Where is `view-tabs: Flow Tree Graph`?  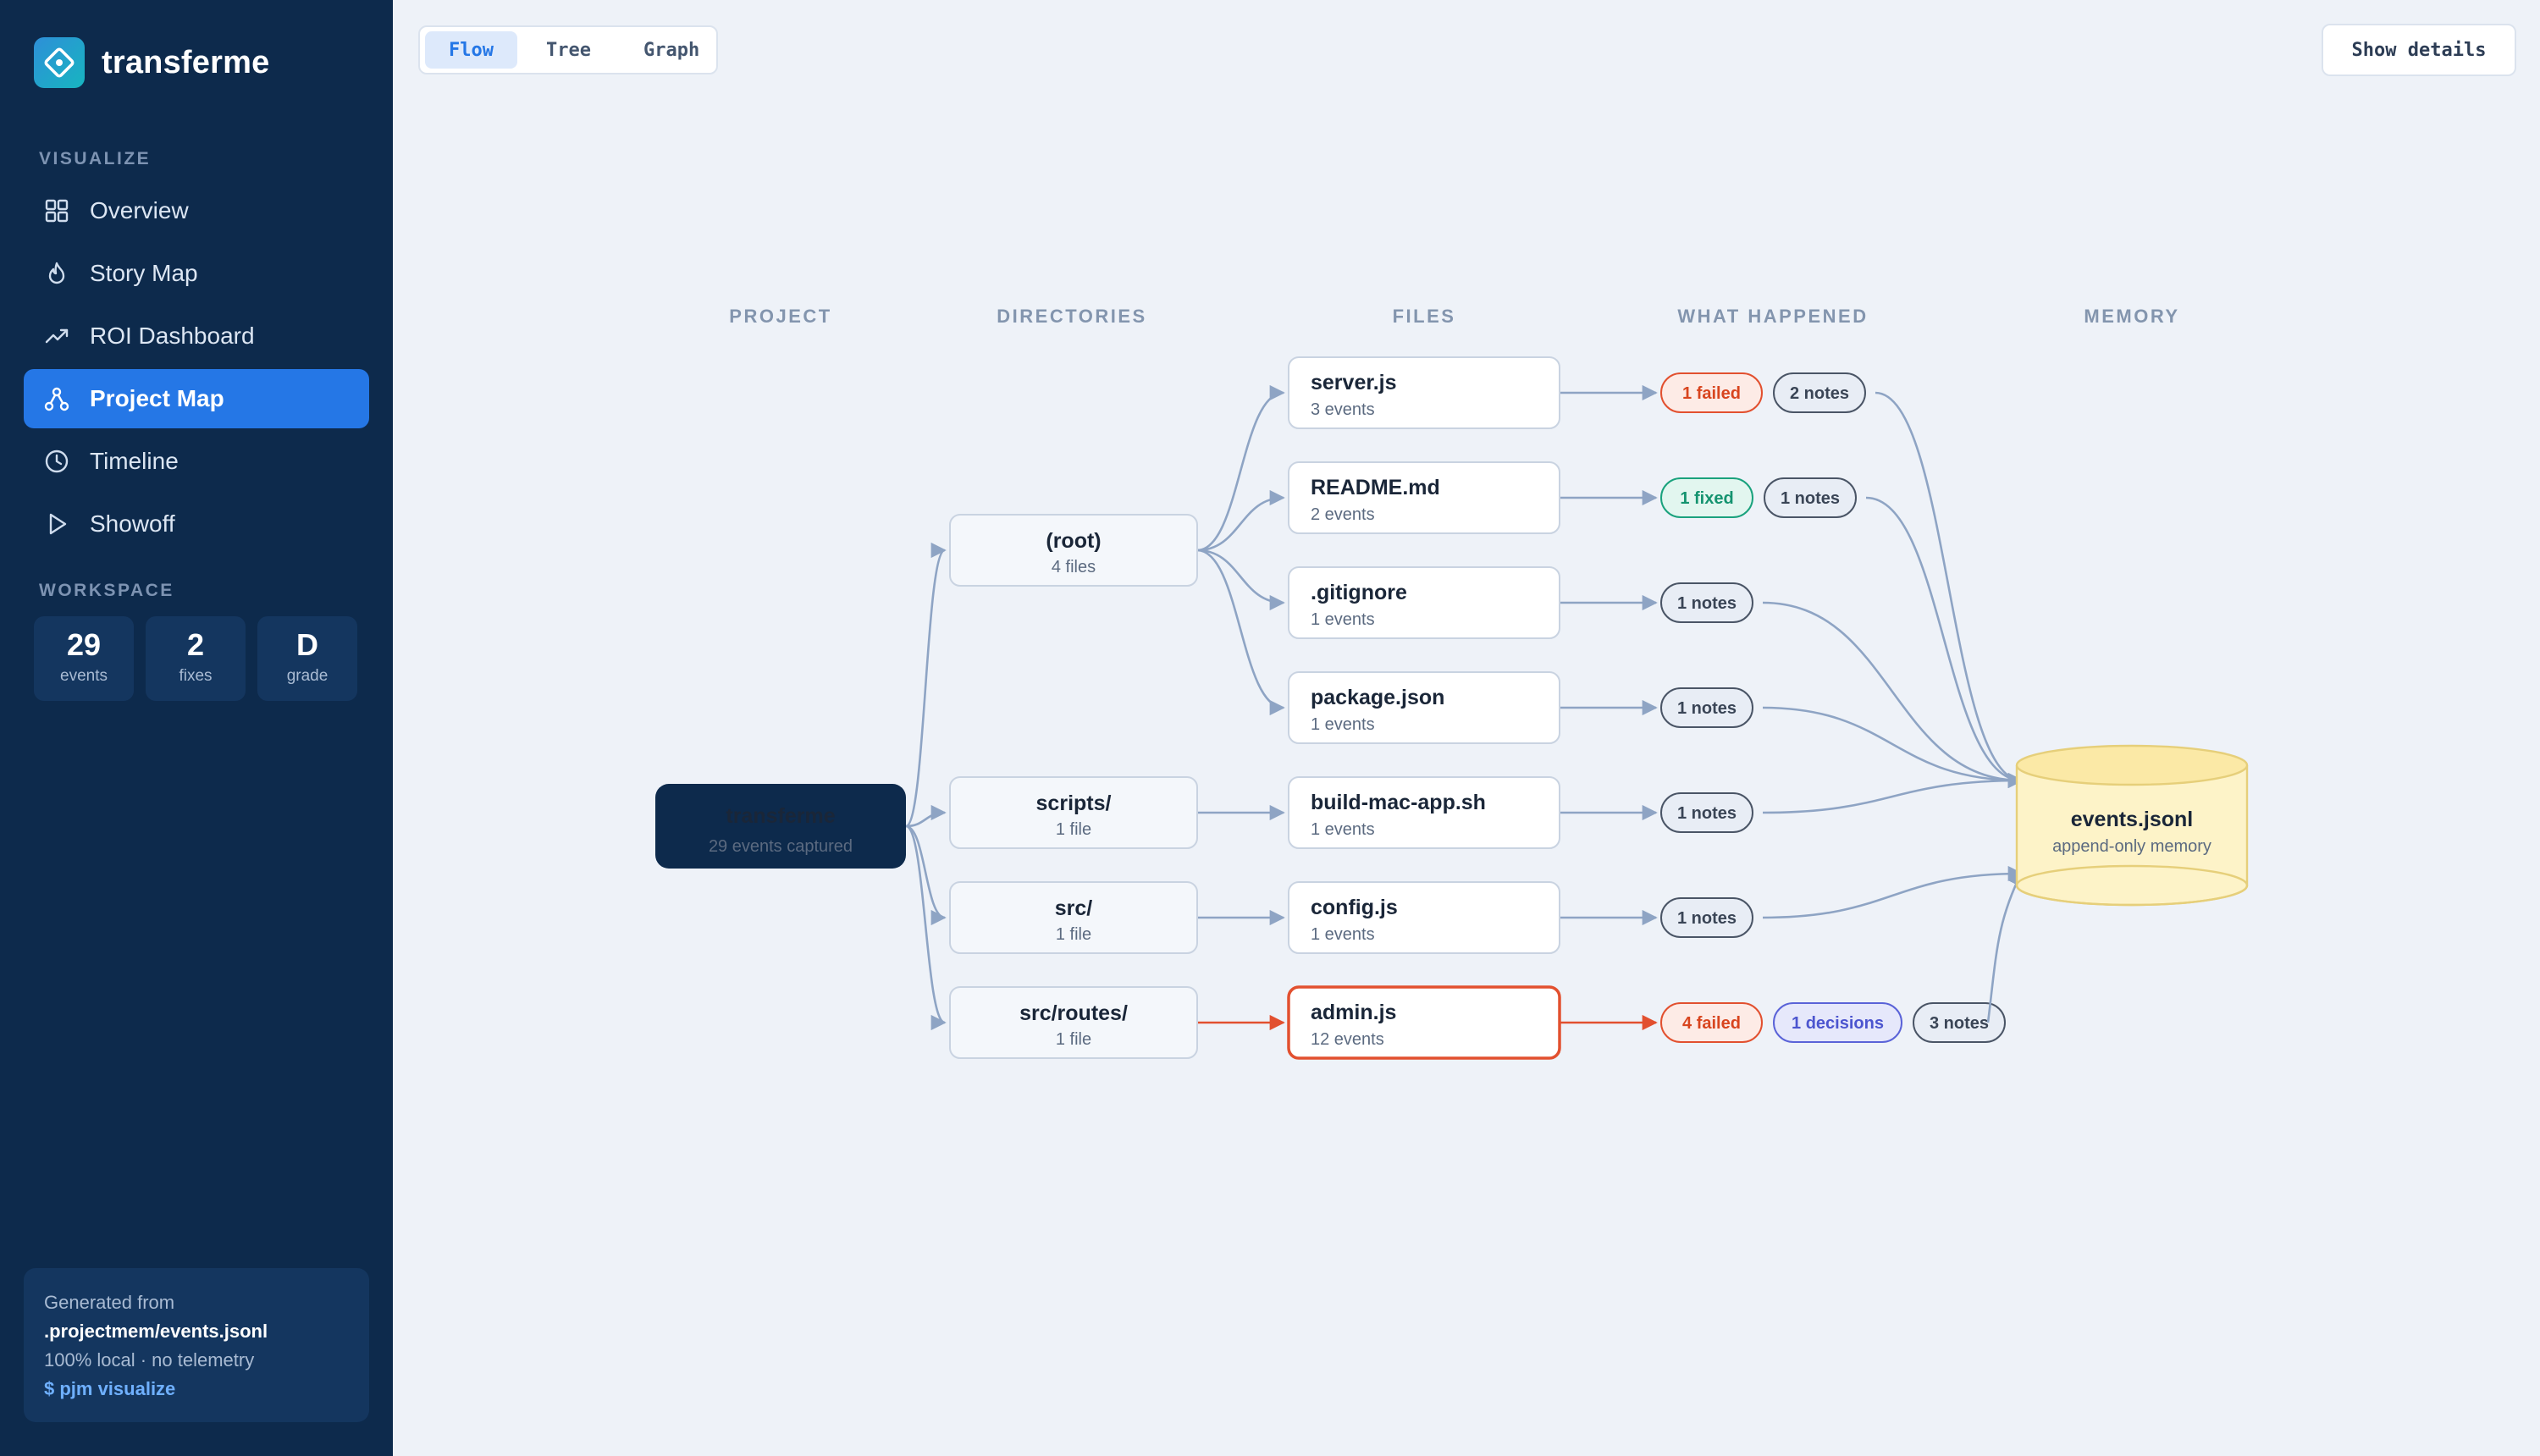 view-tabs: Flow Tree Graph is located at coordinates (568, 50).